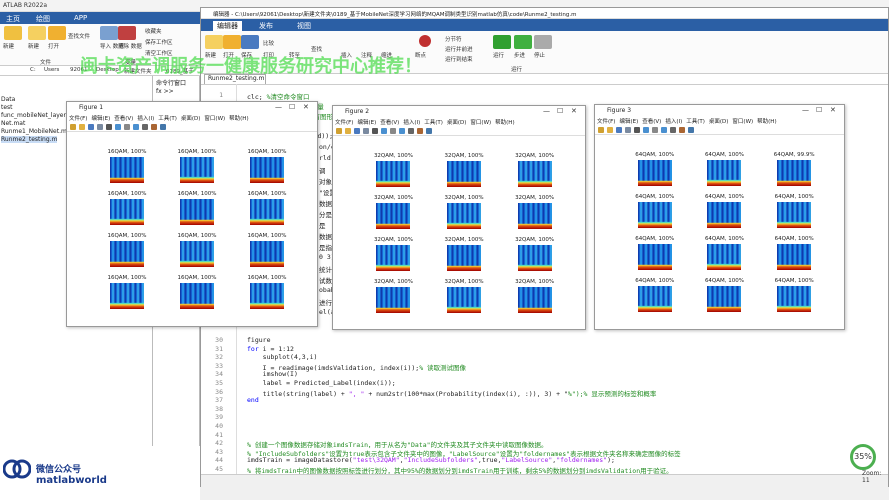  What do you see at coordinates (13, 123) in the screenshot?
I see `file-item: Net.mat` at bounding box center [13, 123].